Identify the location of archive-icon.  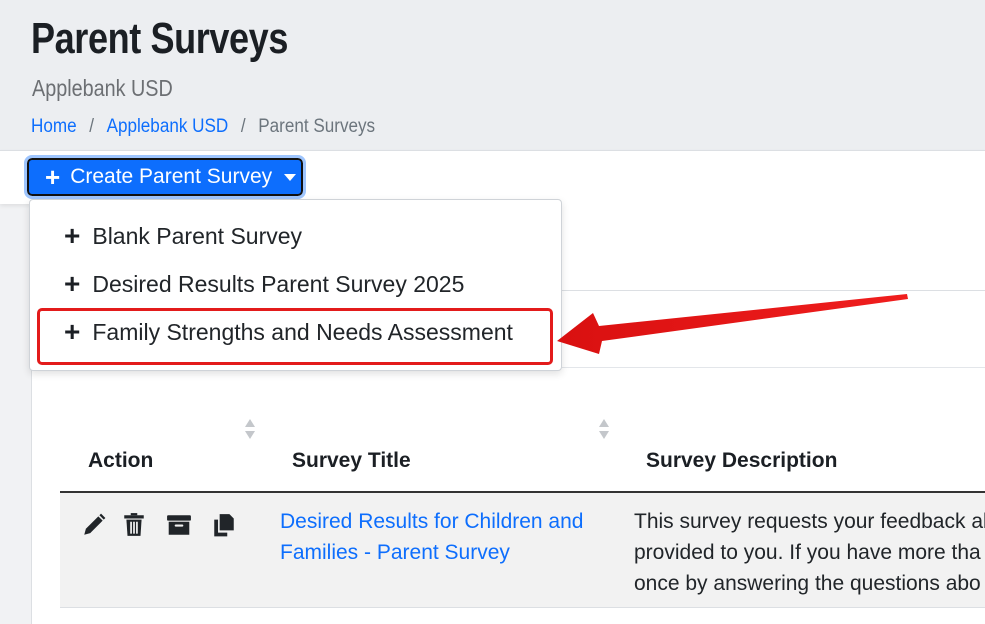
(179, 525).